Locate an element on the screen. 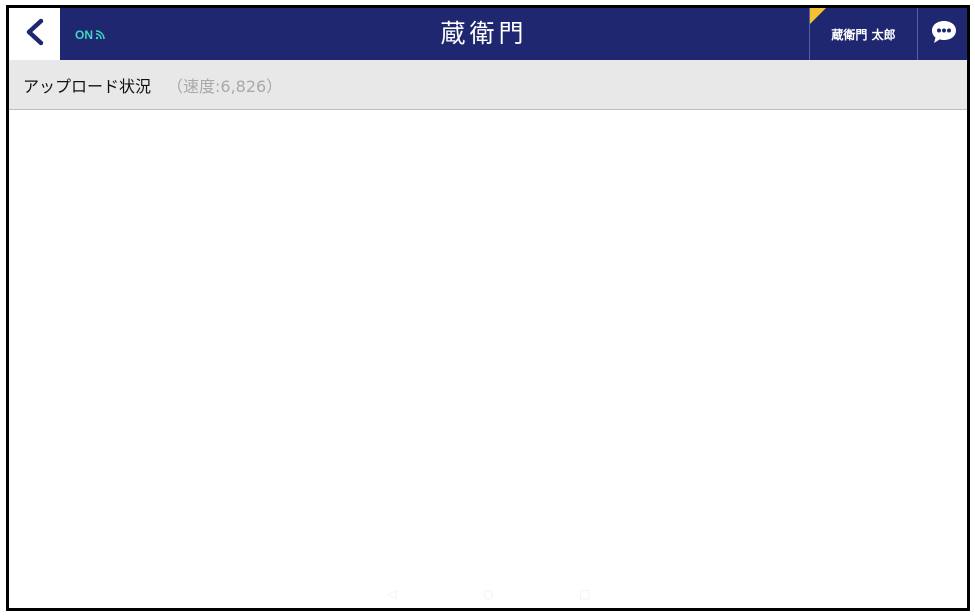 The height and width of the screenshot is (616, 975). chat-button is located at coordinates (942, 34).